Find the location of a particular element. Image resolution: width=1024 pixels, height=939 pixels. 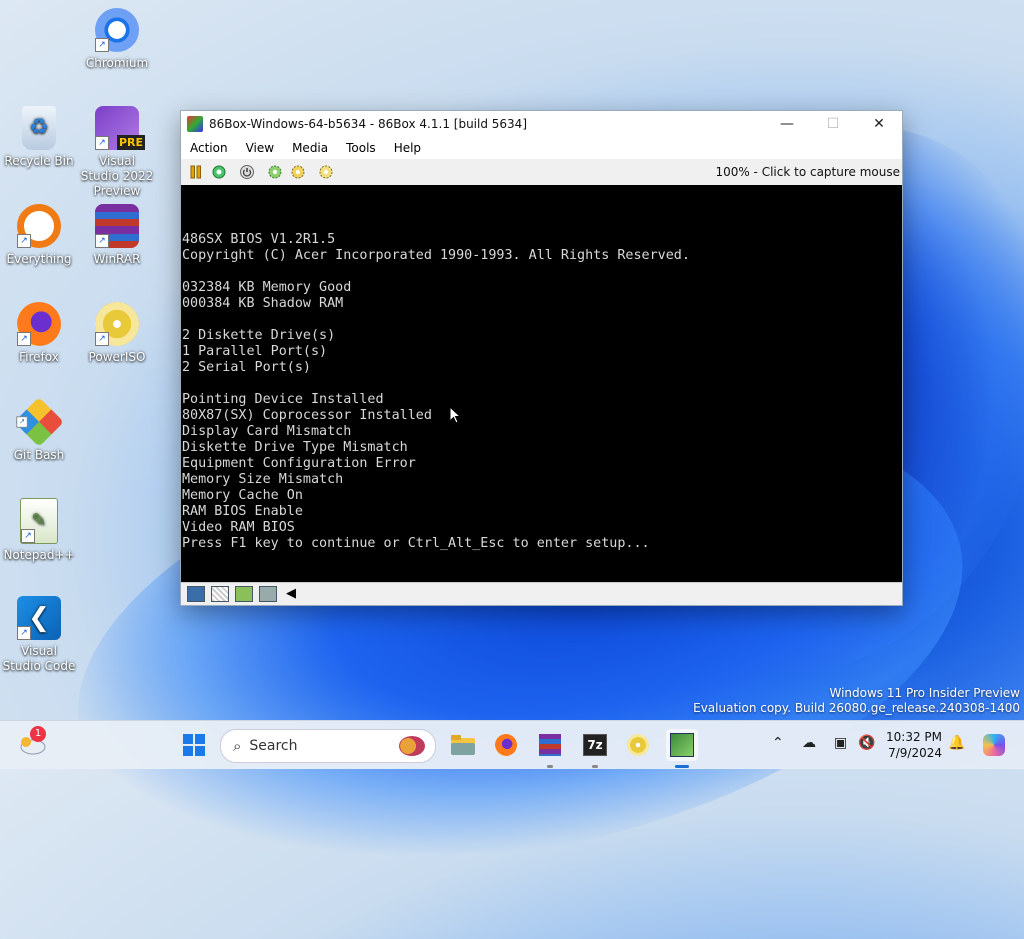

close-button: ✕ is located at coordinates (879, 124).